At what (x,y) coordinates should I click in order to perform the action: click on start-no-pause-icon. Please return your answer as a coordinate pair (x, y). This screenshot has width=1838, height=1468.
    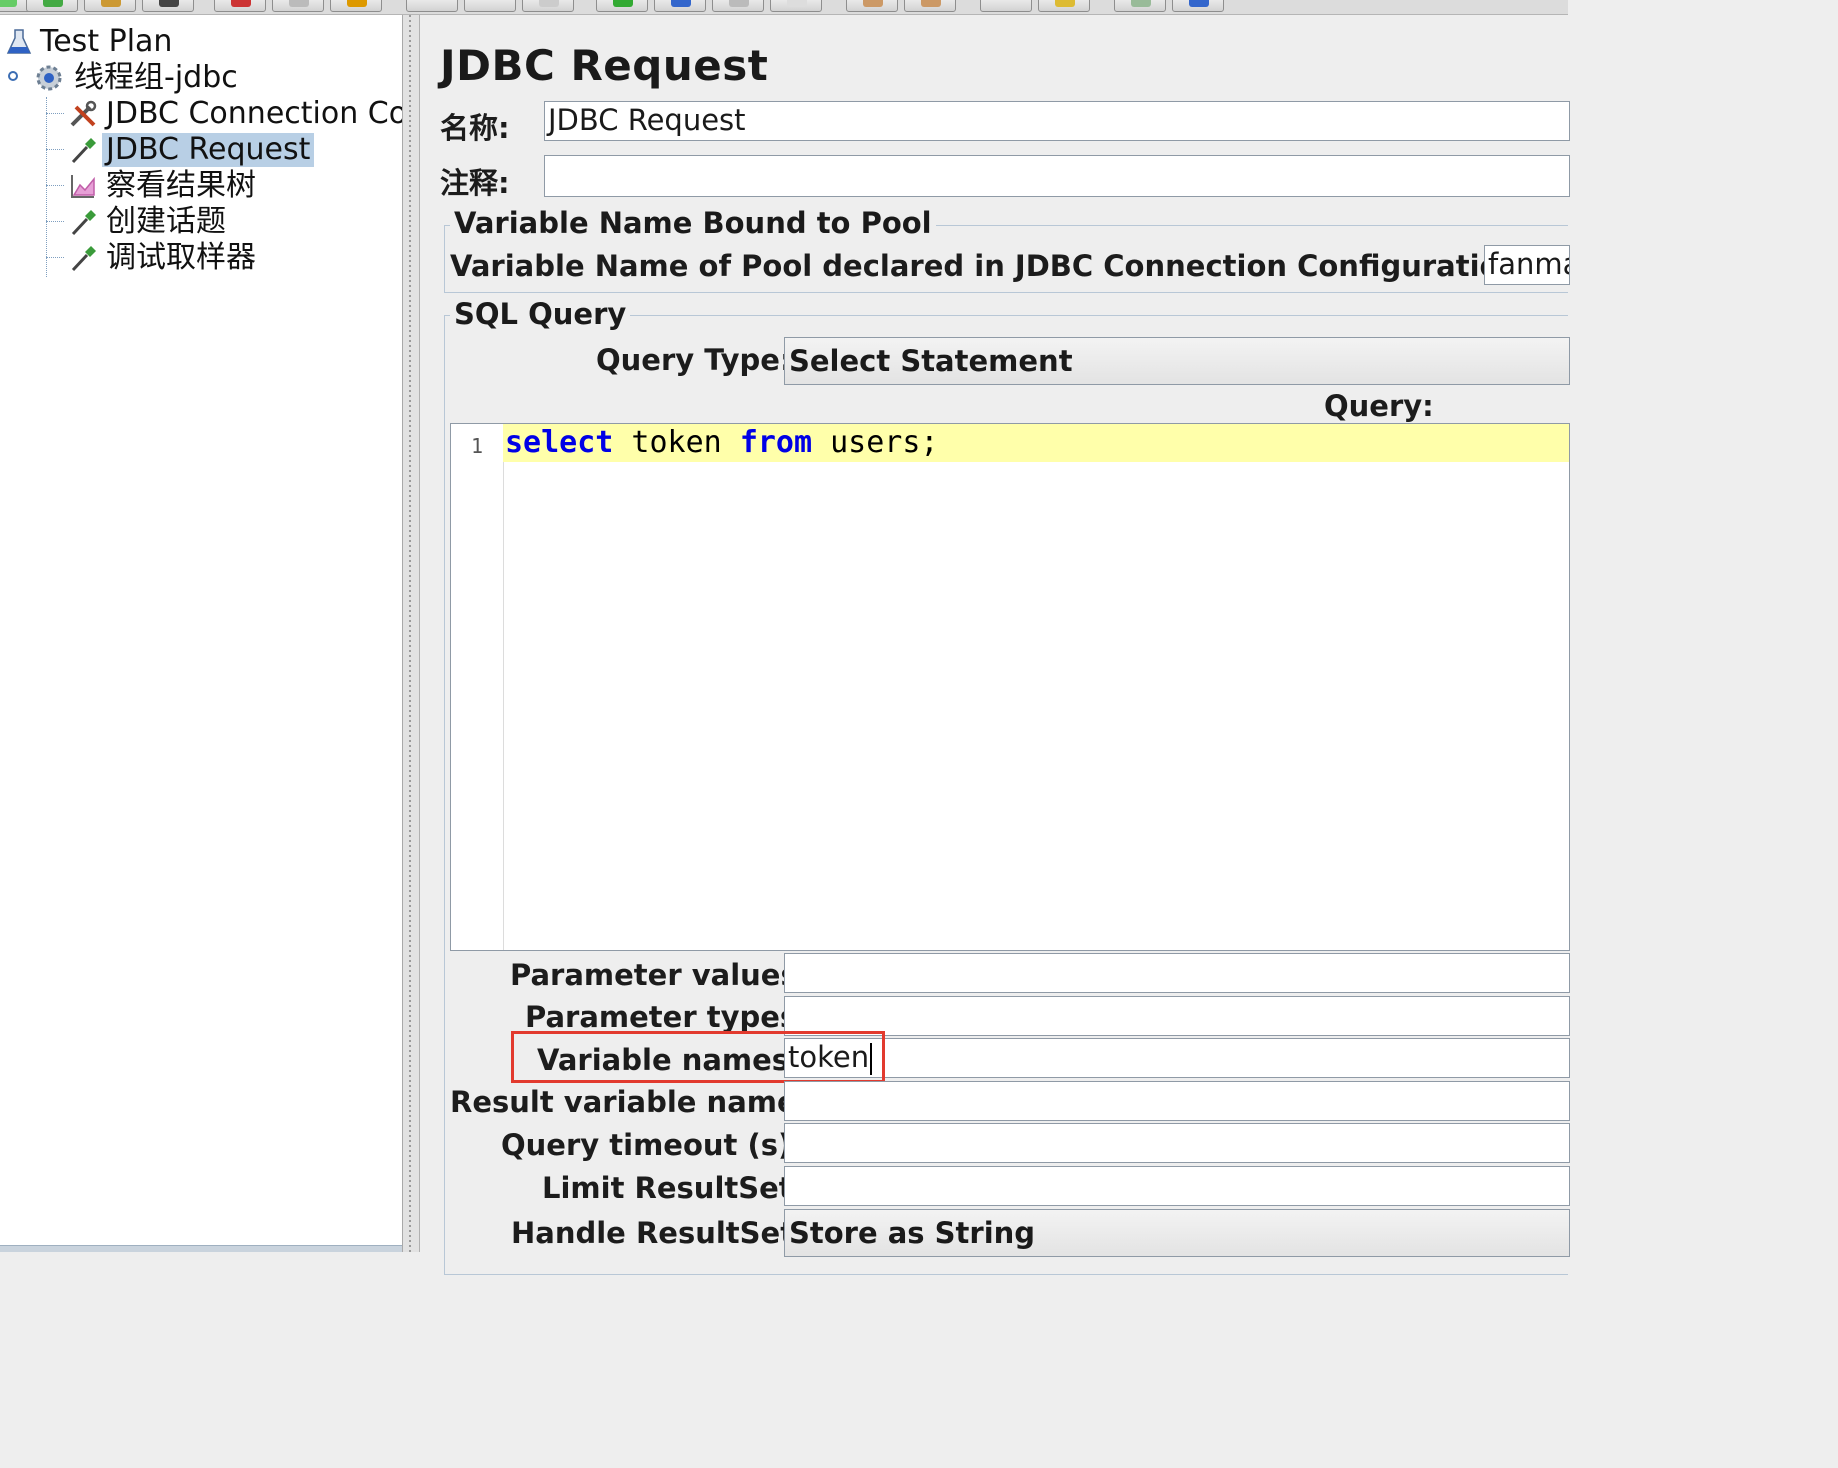
    Looking at the image, I should click on (680, 6).